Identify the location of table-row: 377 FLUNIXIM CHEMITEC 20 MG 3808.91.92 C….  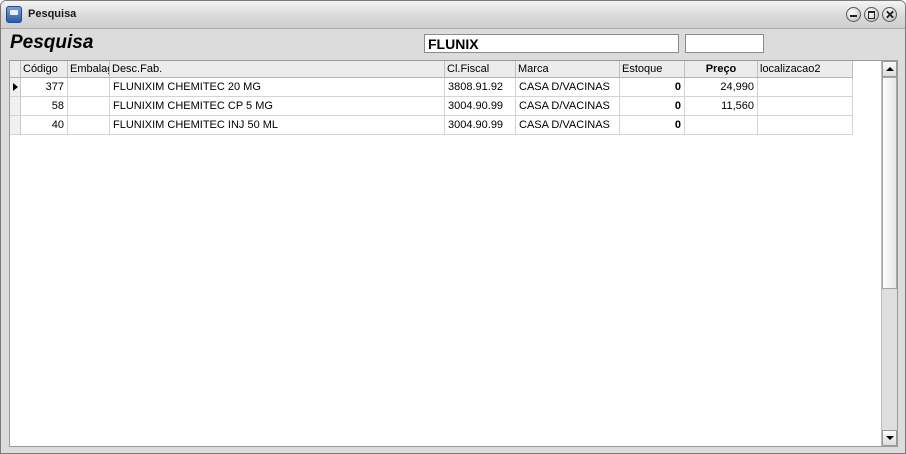
(431, 87).